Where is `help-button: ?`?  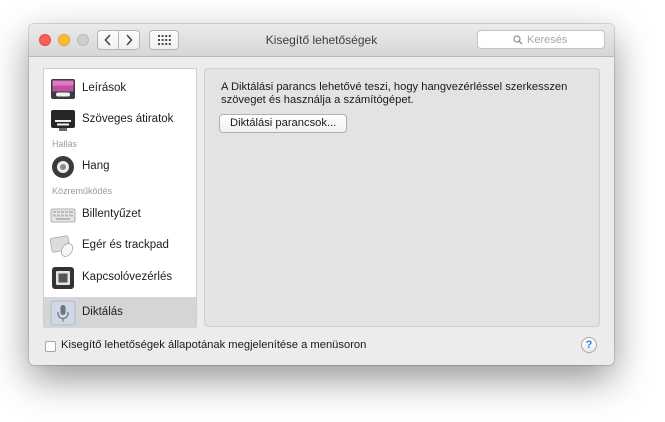 help-button: ? is located at coordinates (589, 345).